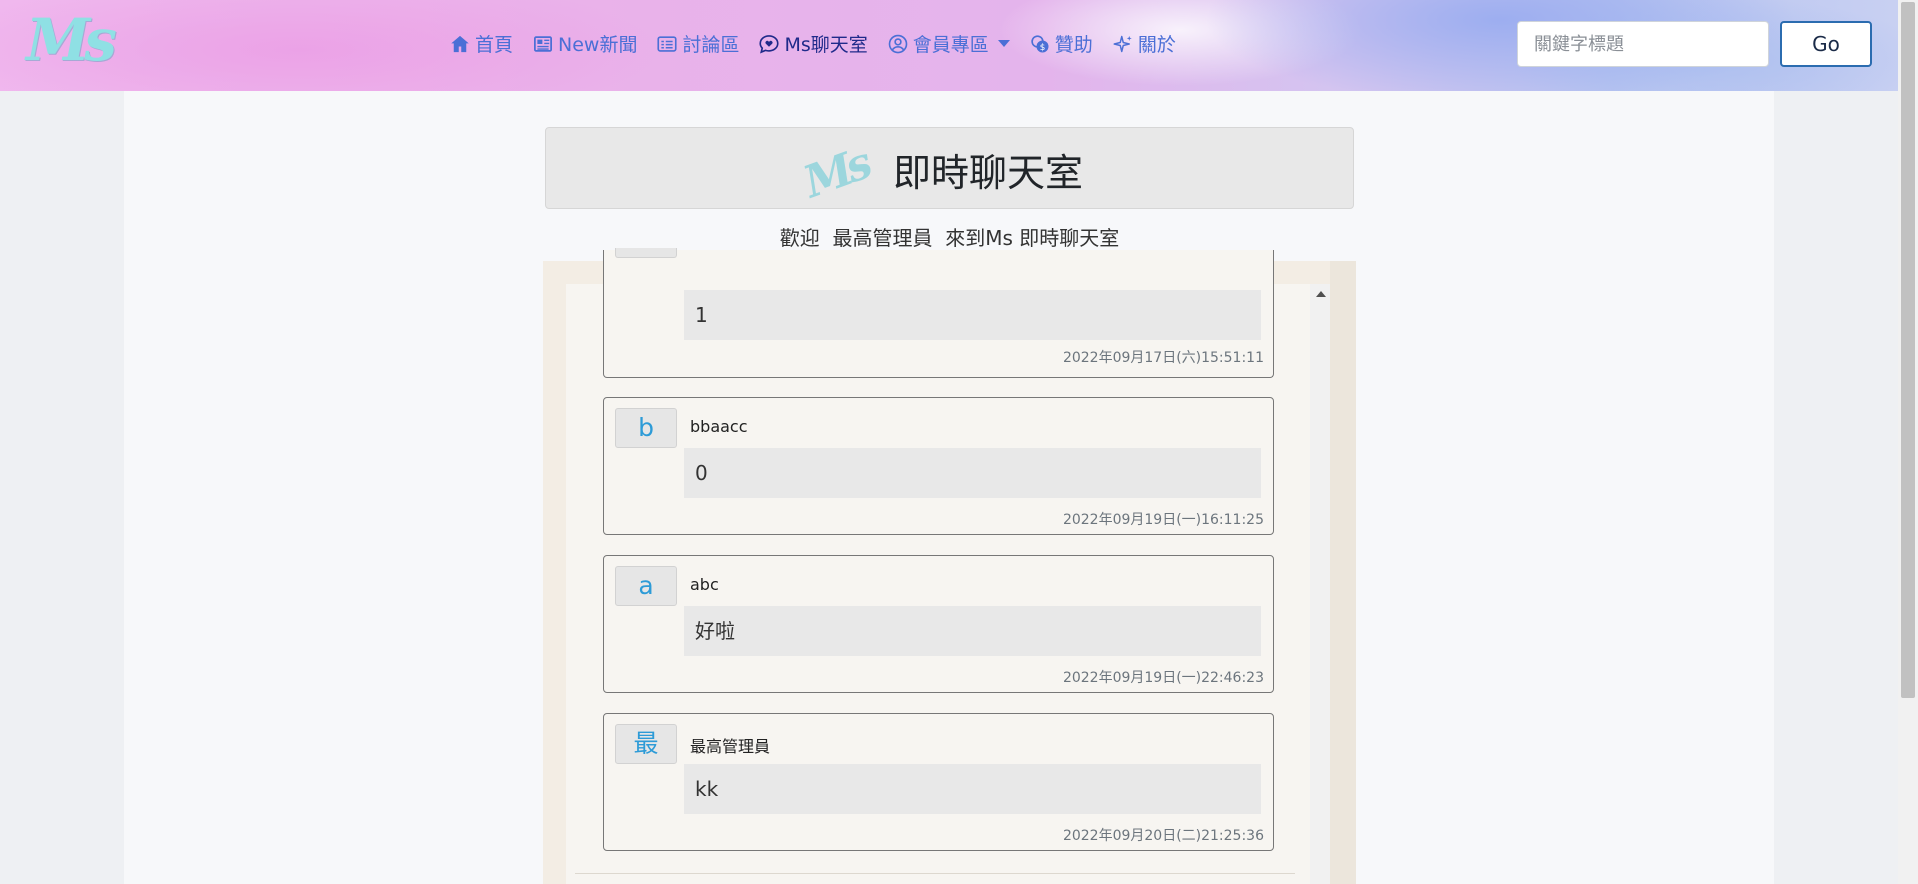  What do you see at coordinates (972, 473) in the screenshot?
I see `message-body: 0` at bounding box center [972, 473].